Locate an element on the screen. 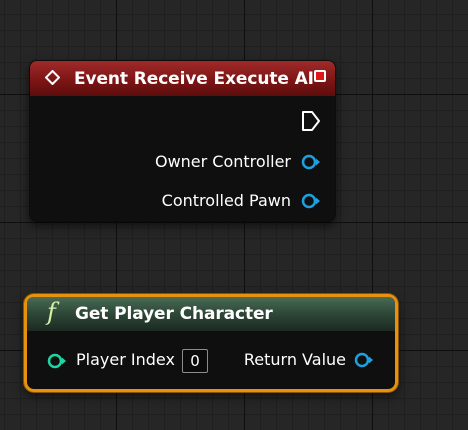  owner-controller-label: Owner Controller is located at coordinates (222, 161).